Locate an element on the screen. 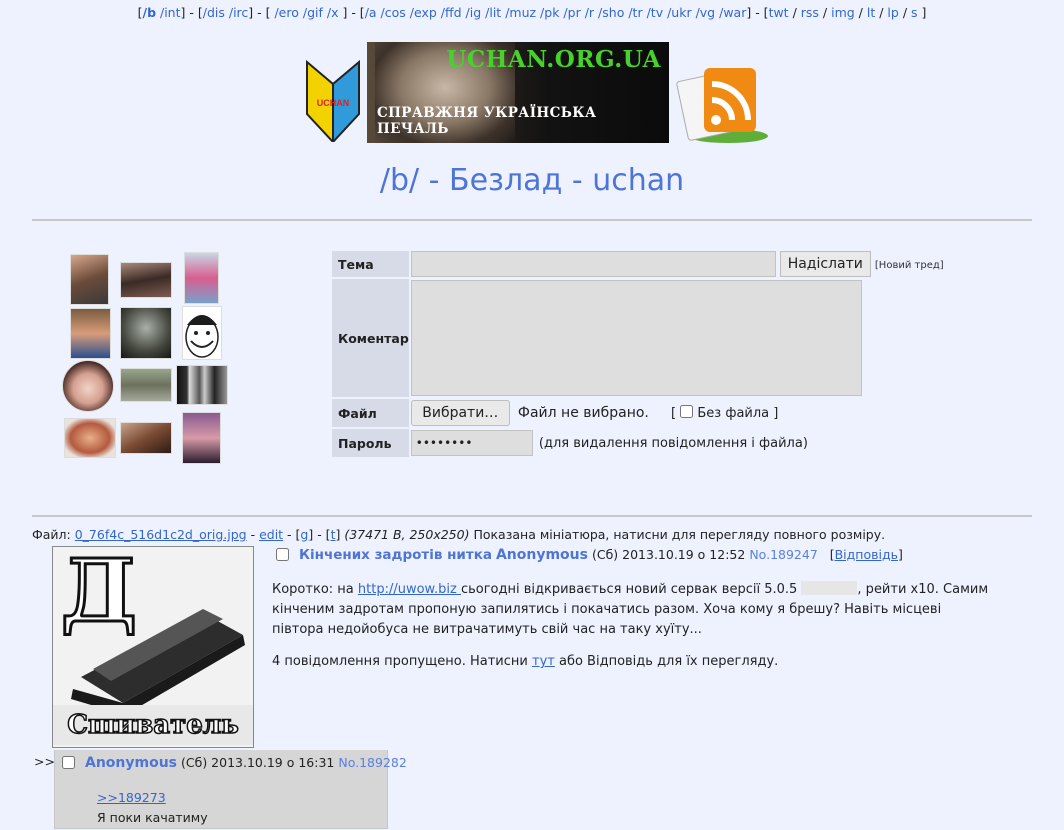  reply-select-checkbox is located at coordinates (68, 762).